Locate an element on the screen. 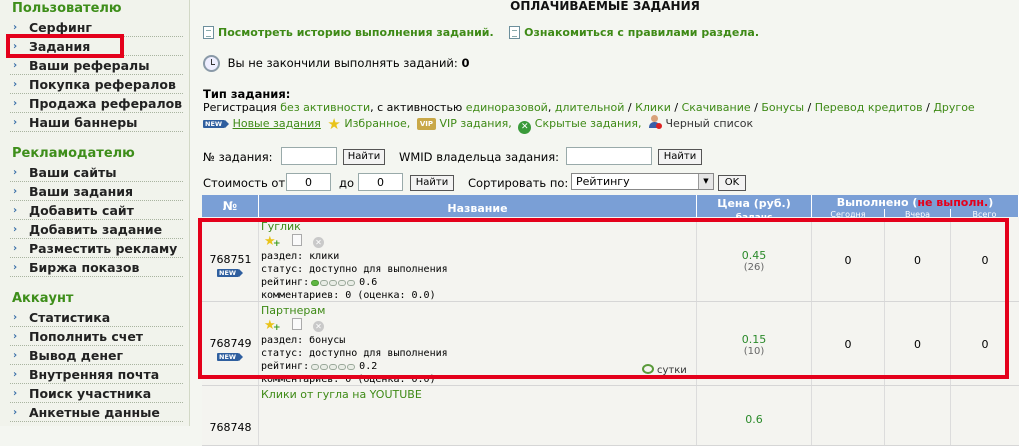  task-number-label: № задания: is located at coordinates (238, 157).